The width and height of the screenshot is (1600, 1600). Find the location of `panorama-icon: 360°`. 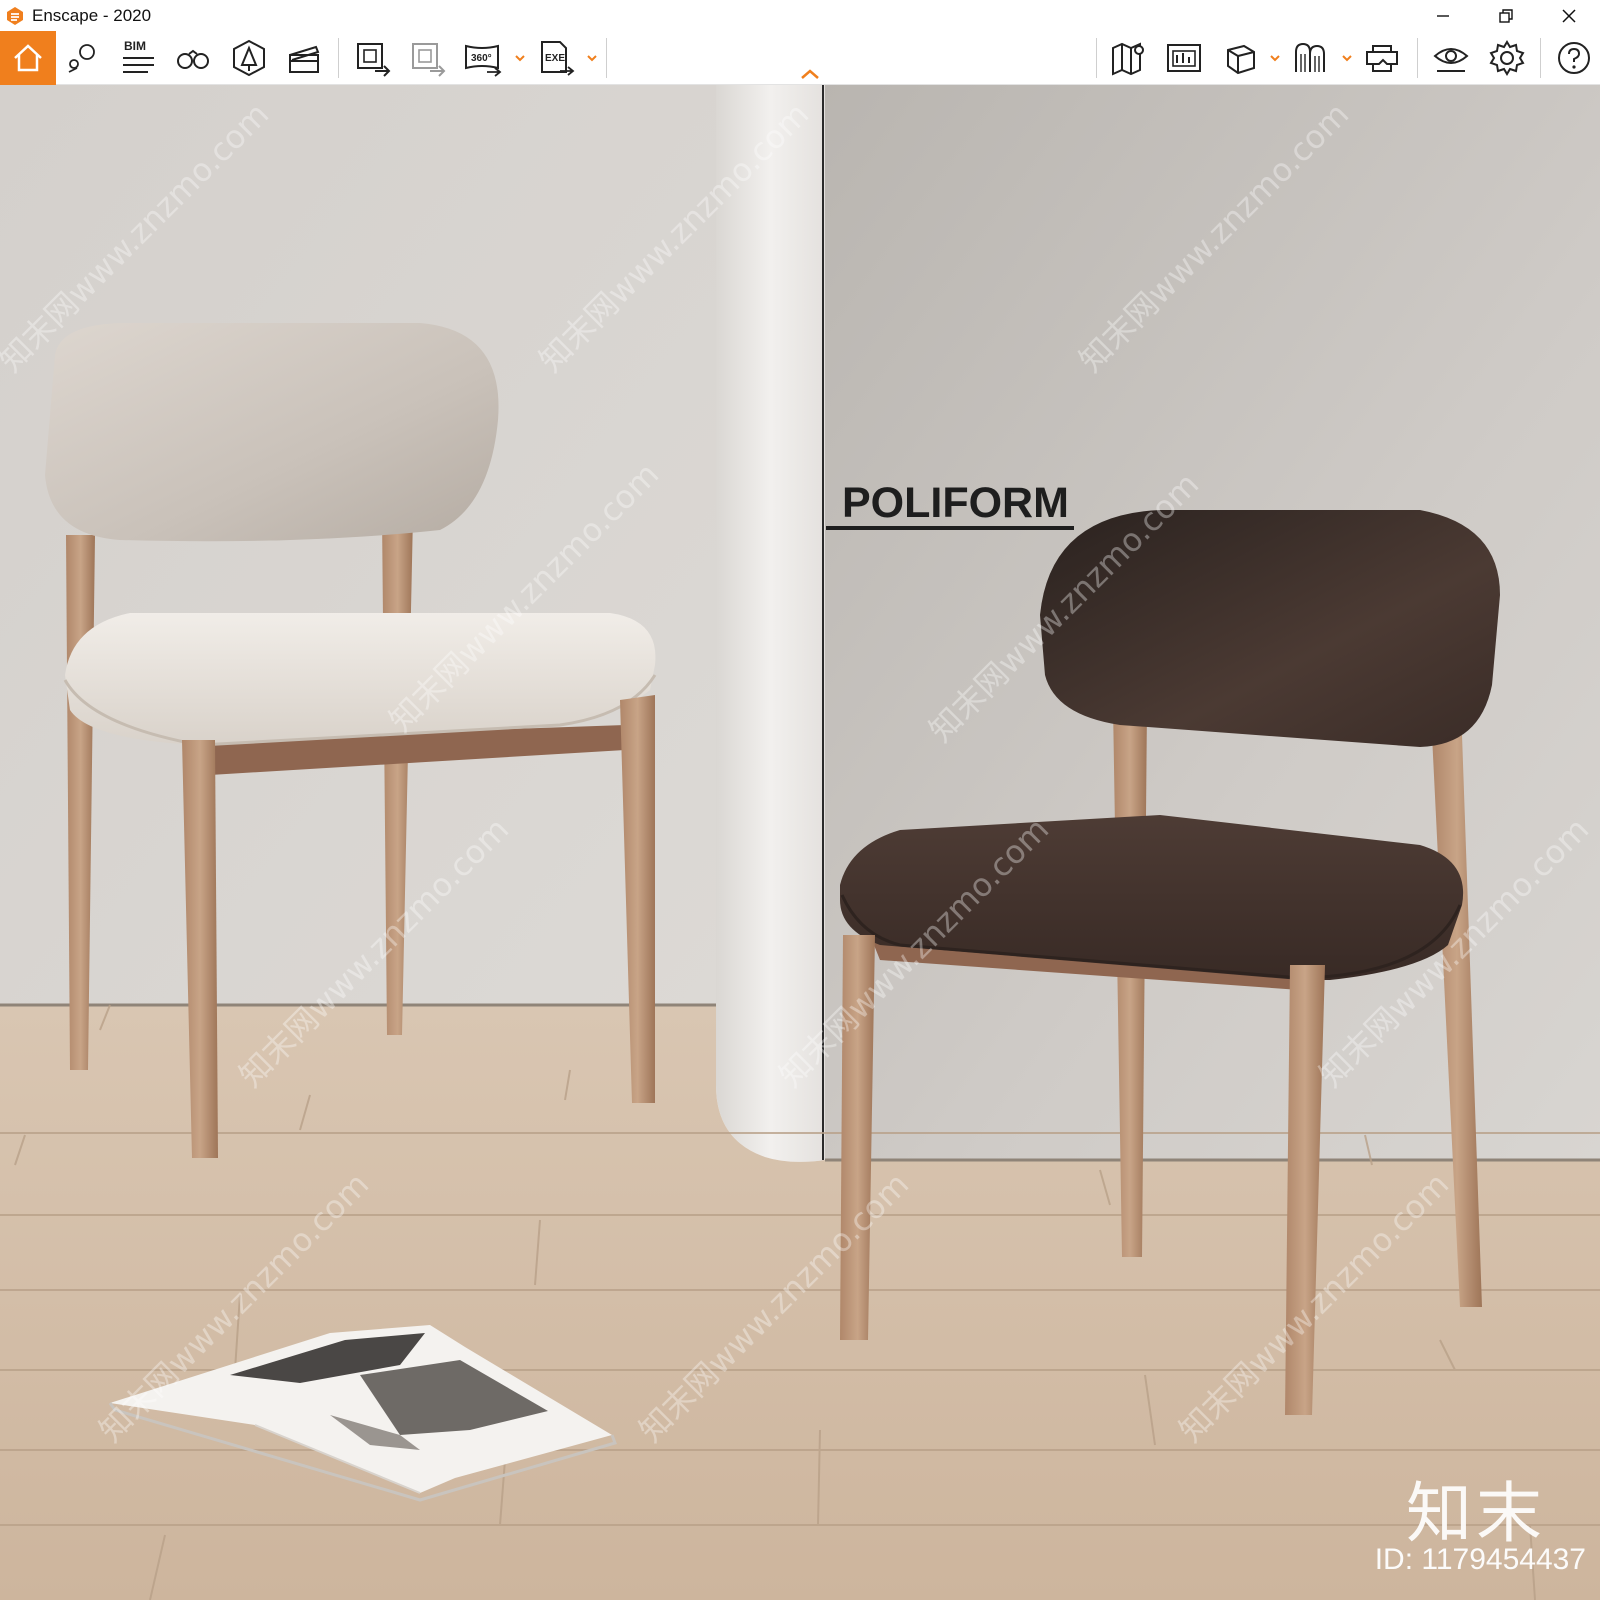

panorama-icon: 360° is located at coordinates (483, 60).